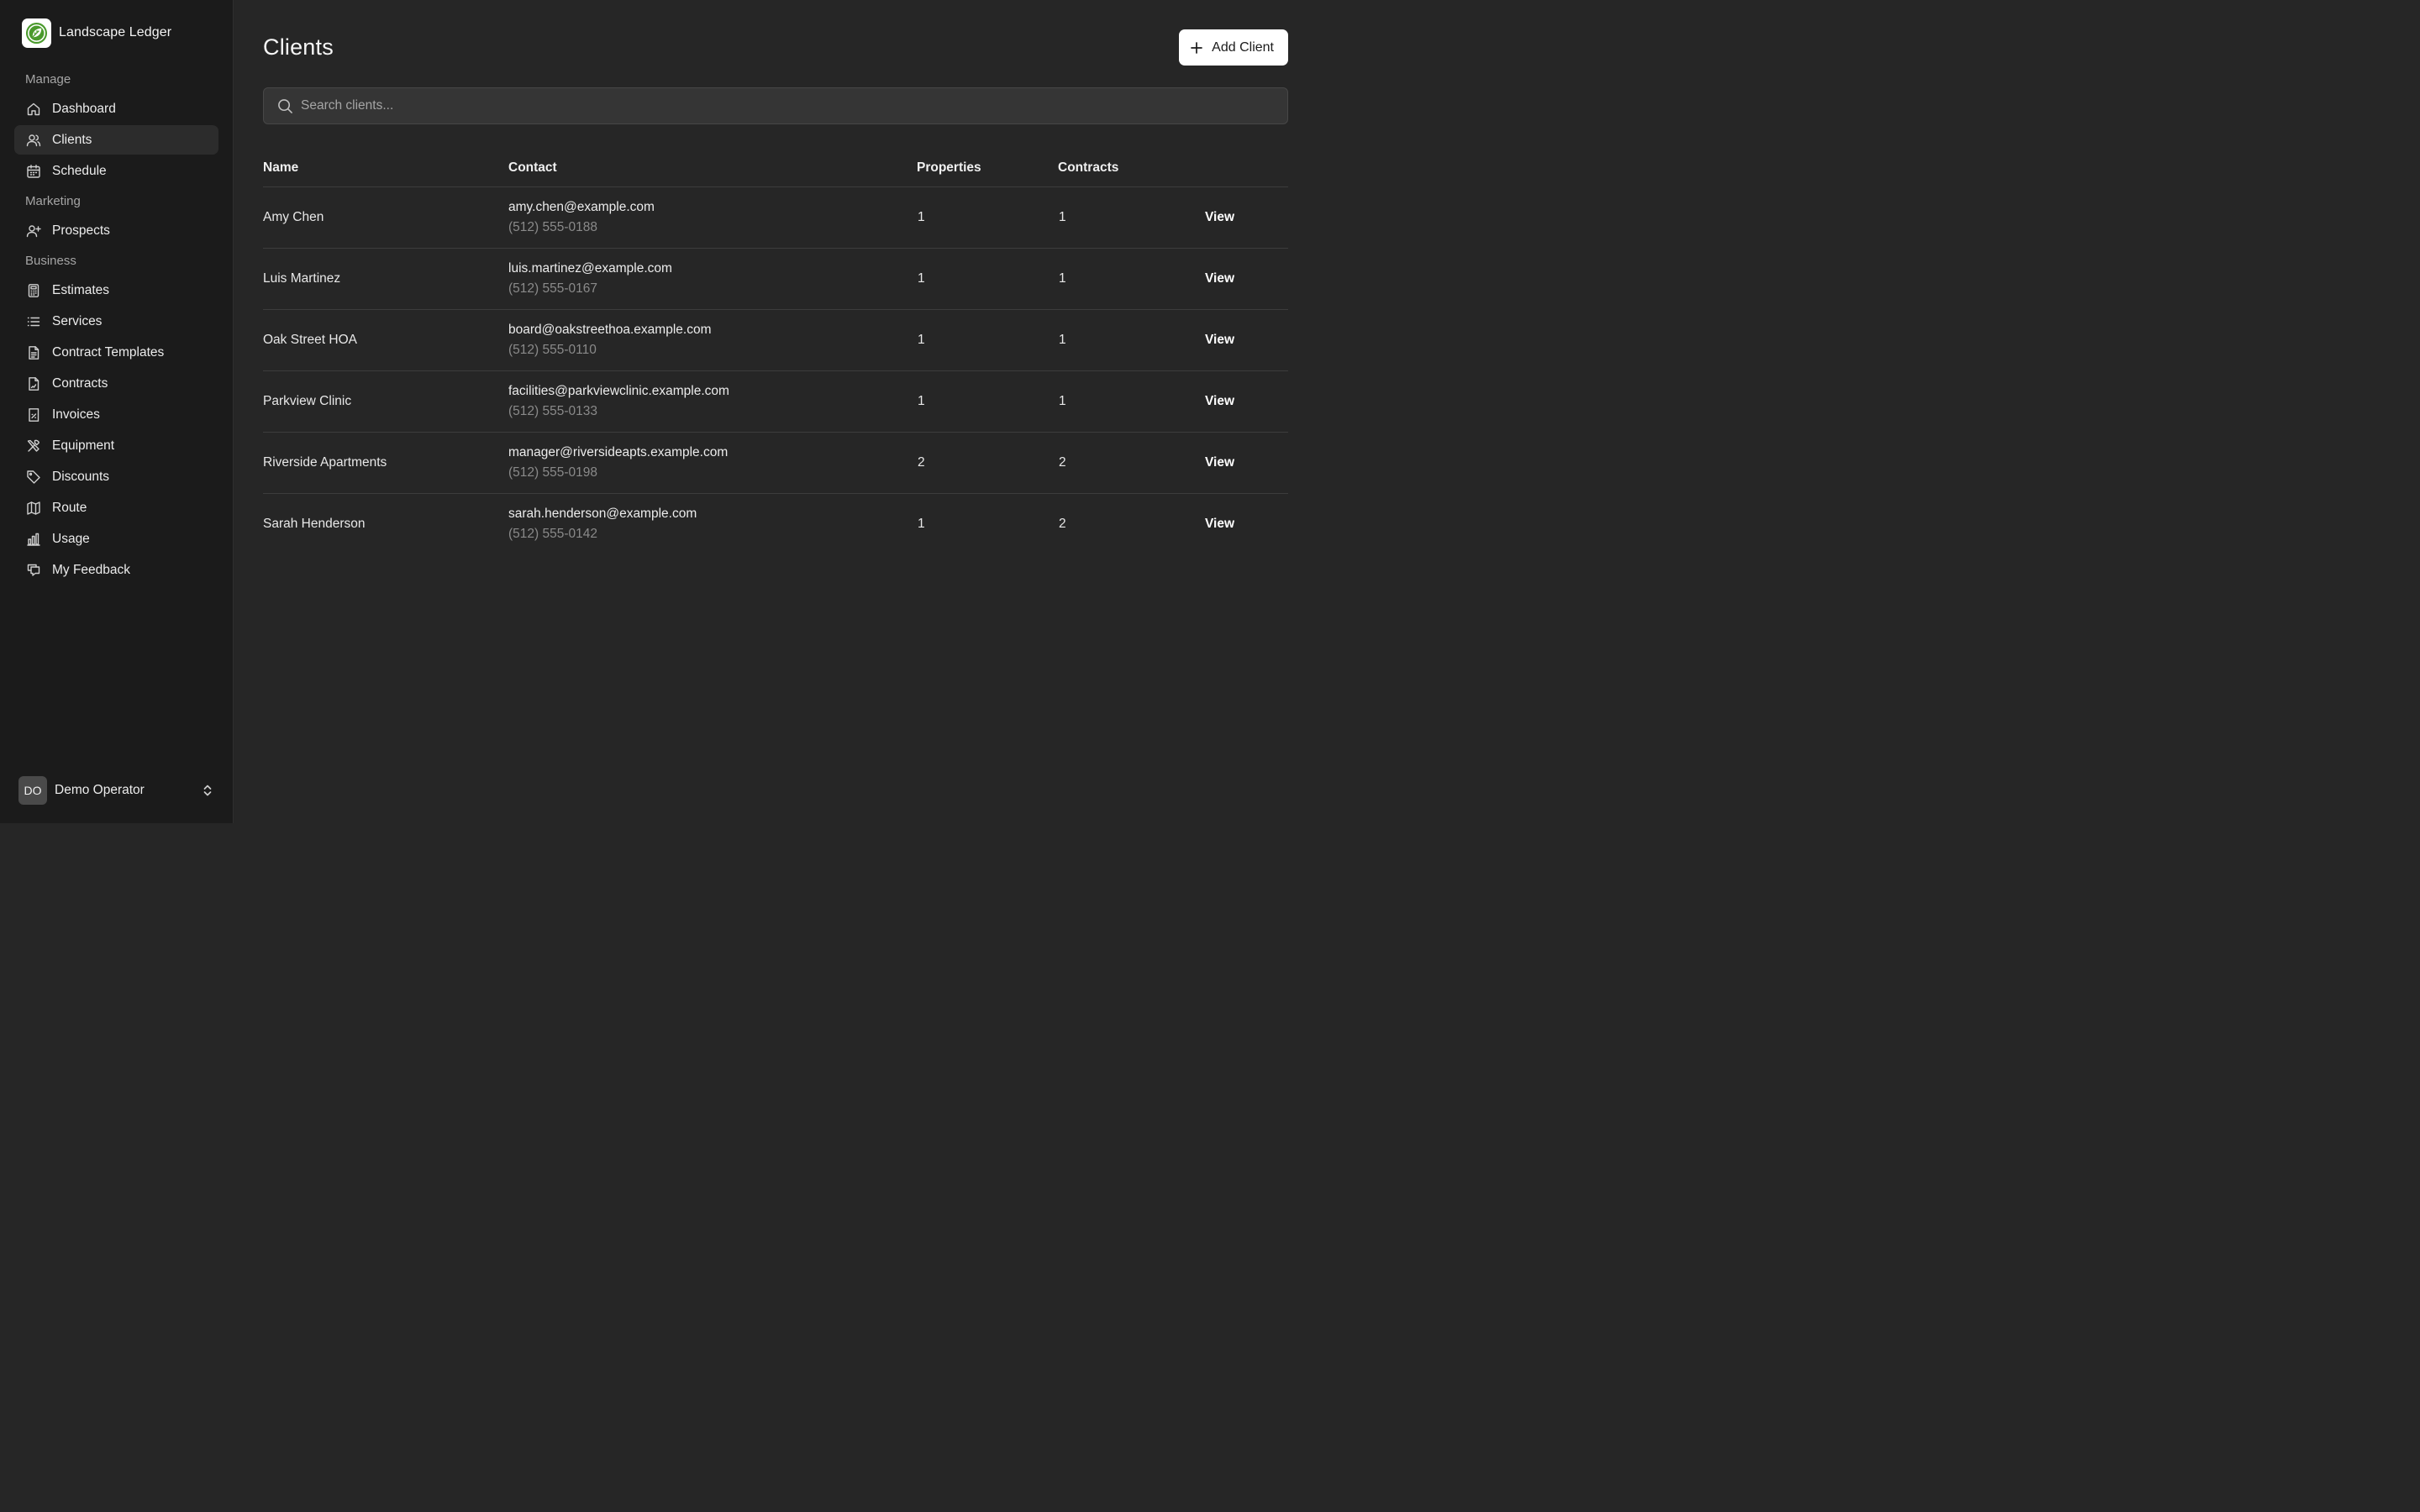 The image size is (2420, 1512). I want to click on client-phone: (512) 555-0198, so click(552, 472).